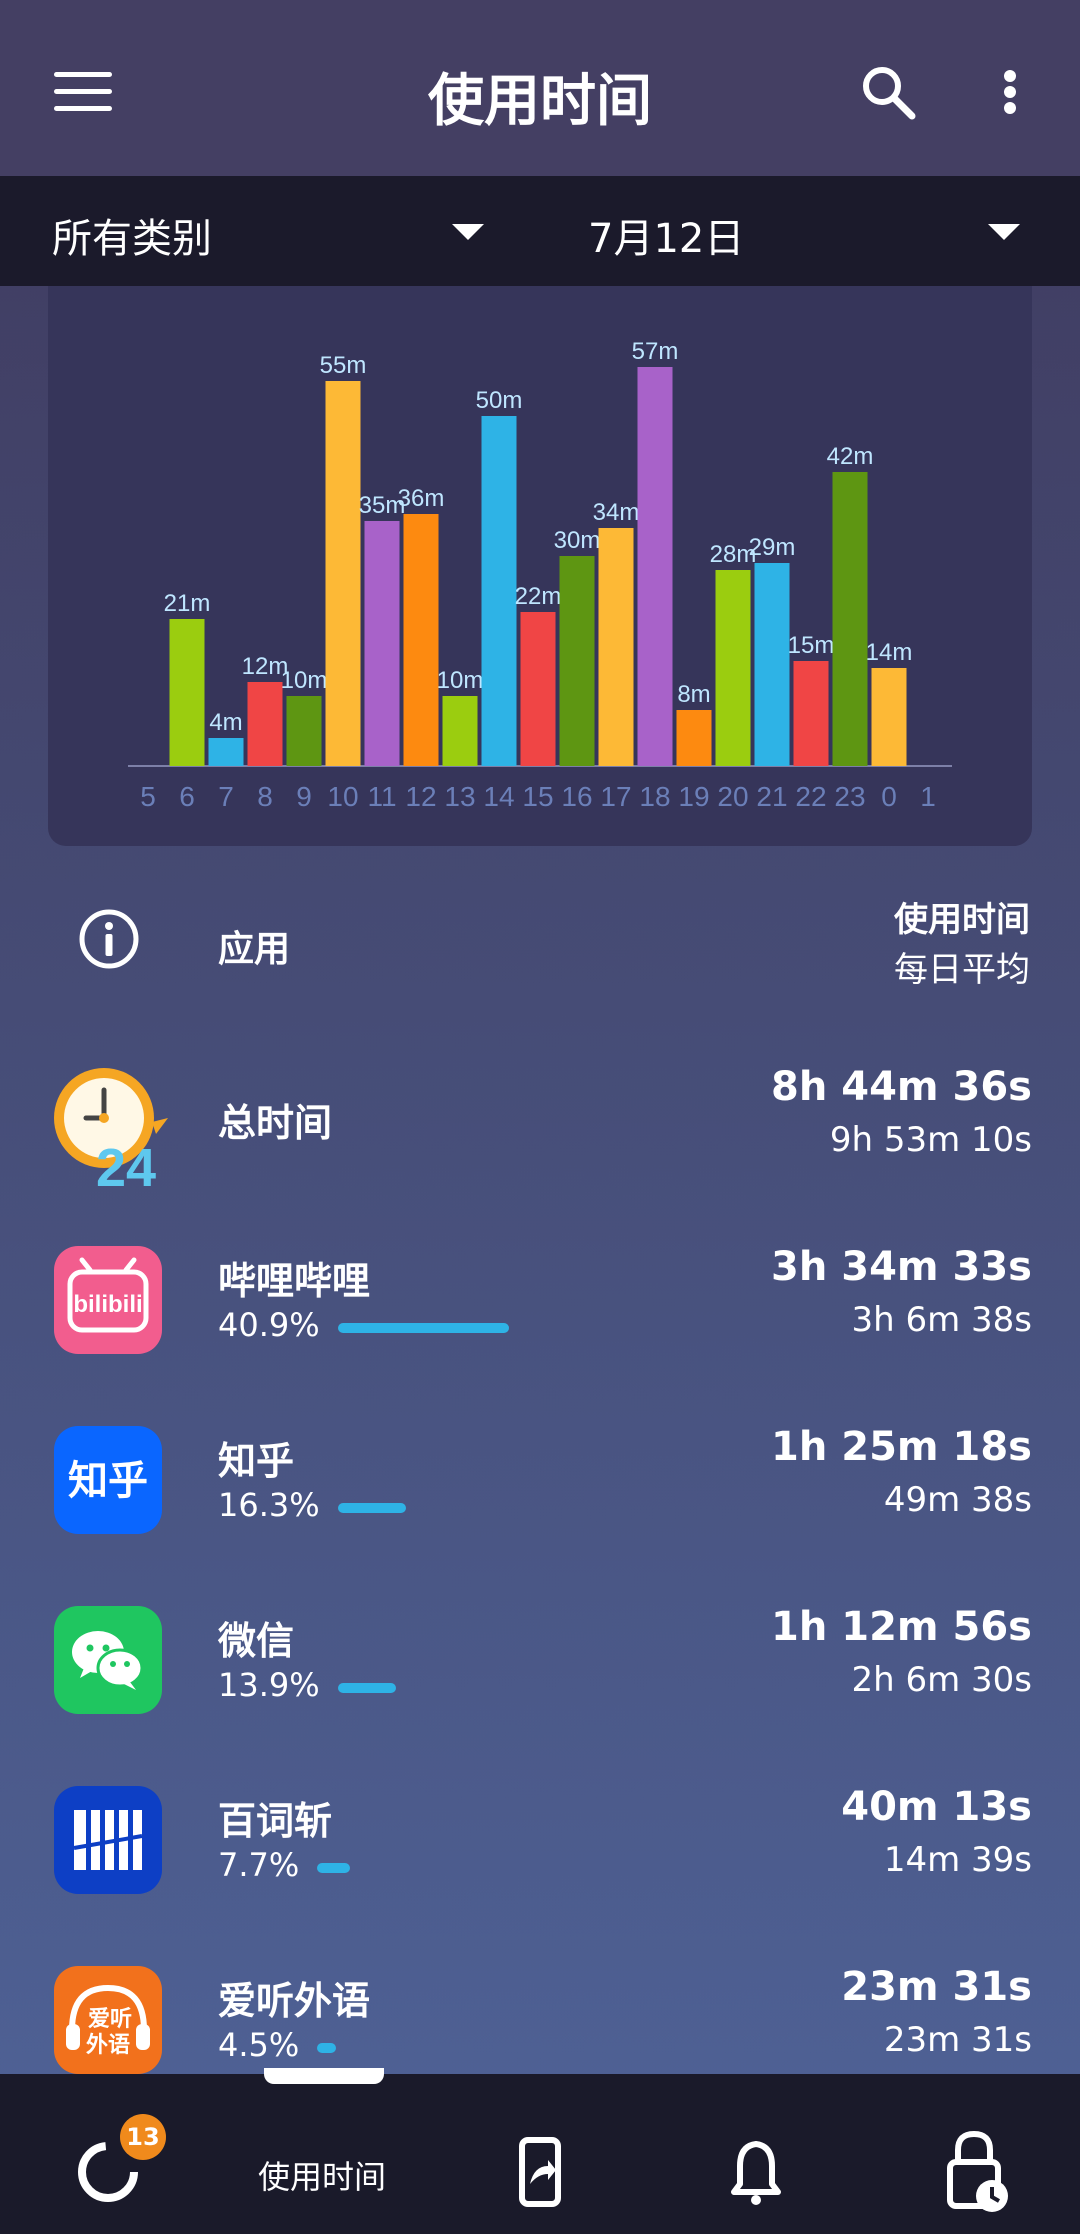 The height and width of the screenshot is (2234, 1080). Describe the element at coordinates (941, 1320) in the screenshot. I see `app-daily-avg: 3h 6m 38s` at that location.